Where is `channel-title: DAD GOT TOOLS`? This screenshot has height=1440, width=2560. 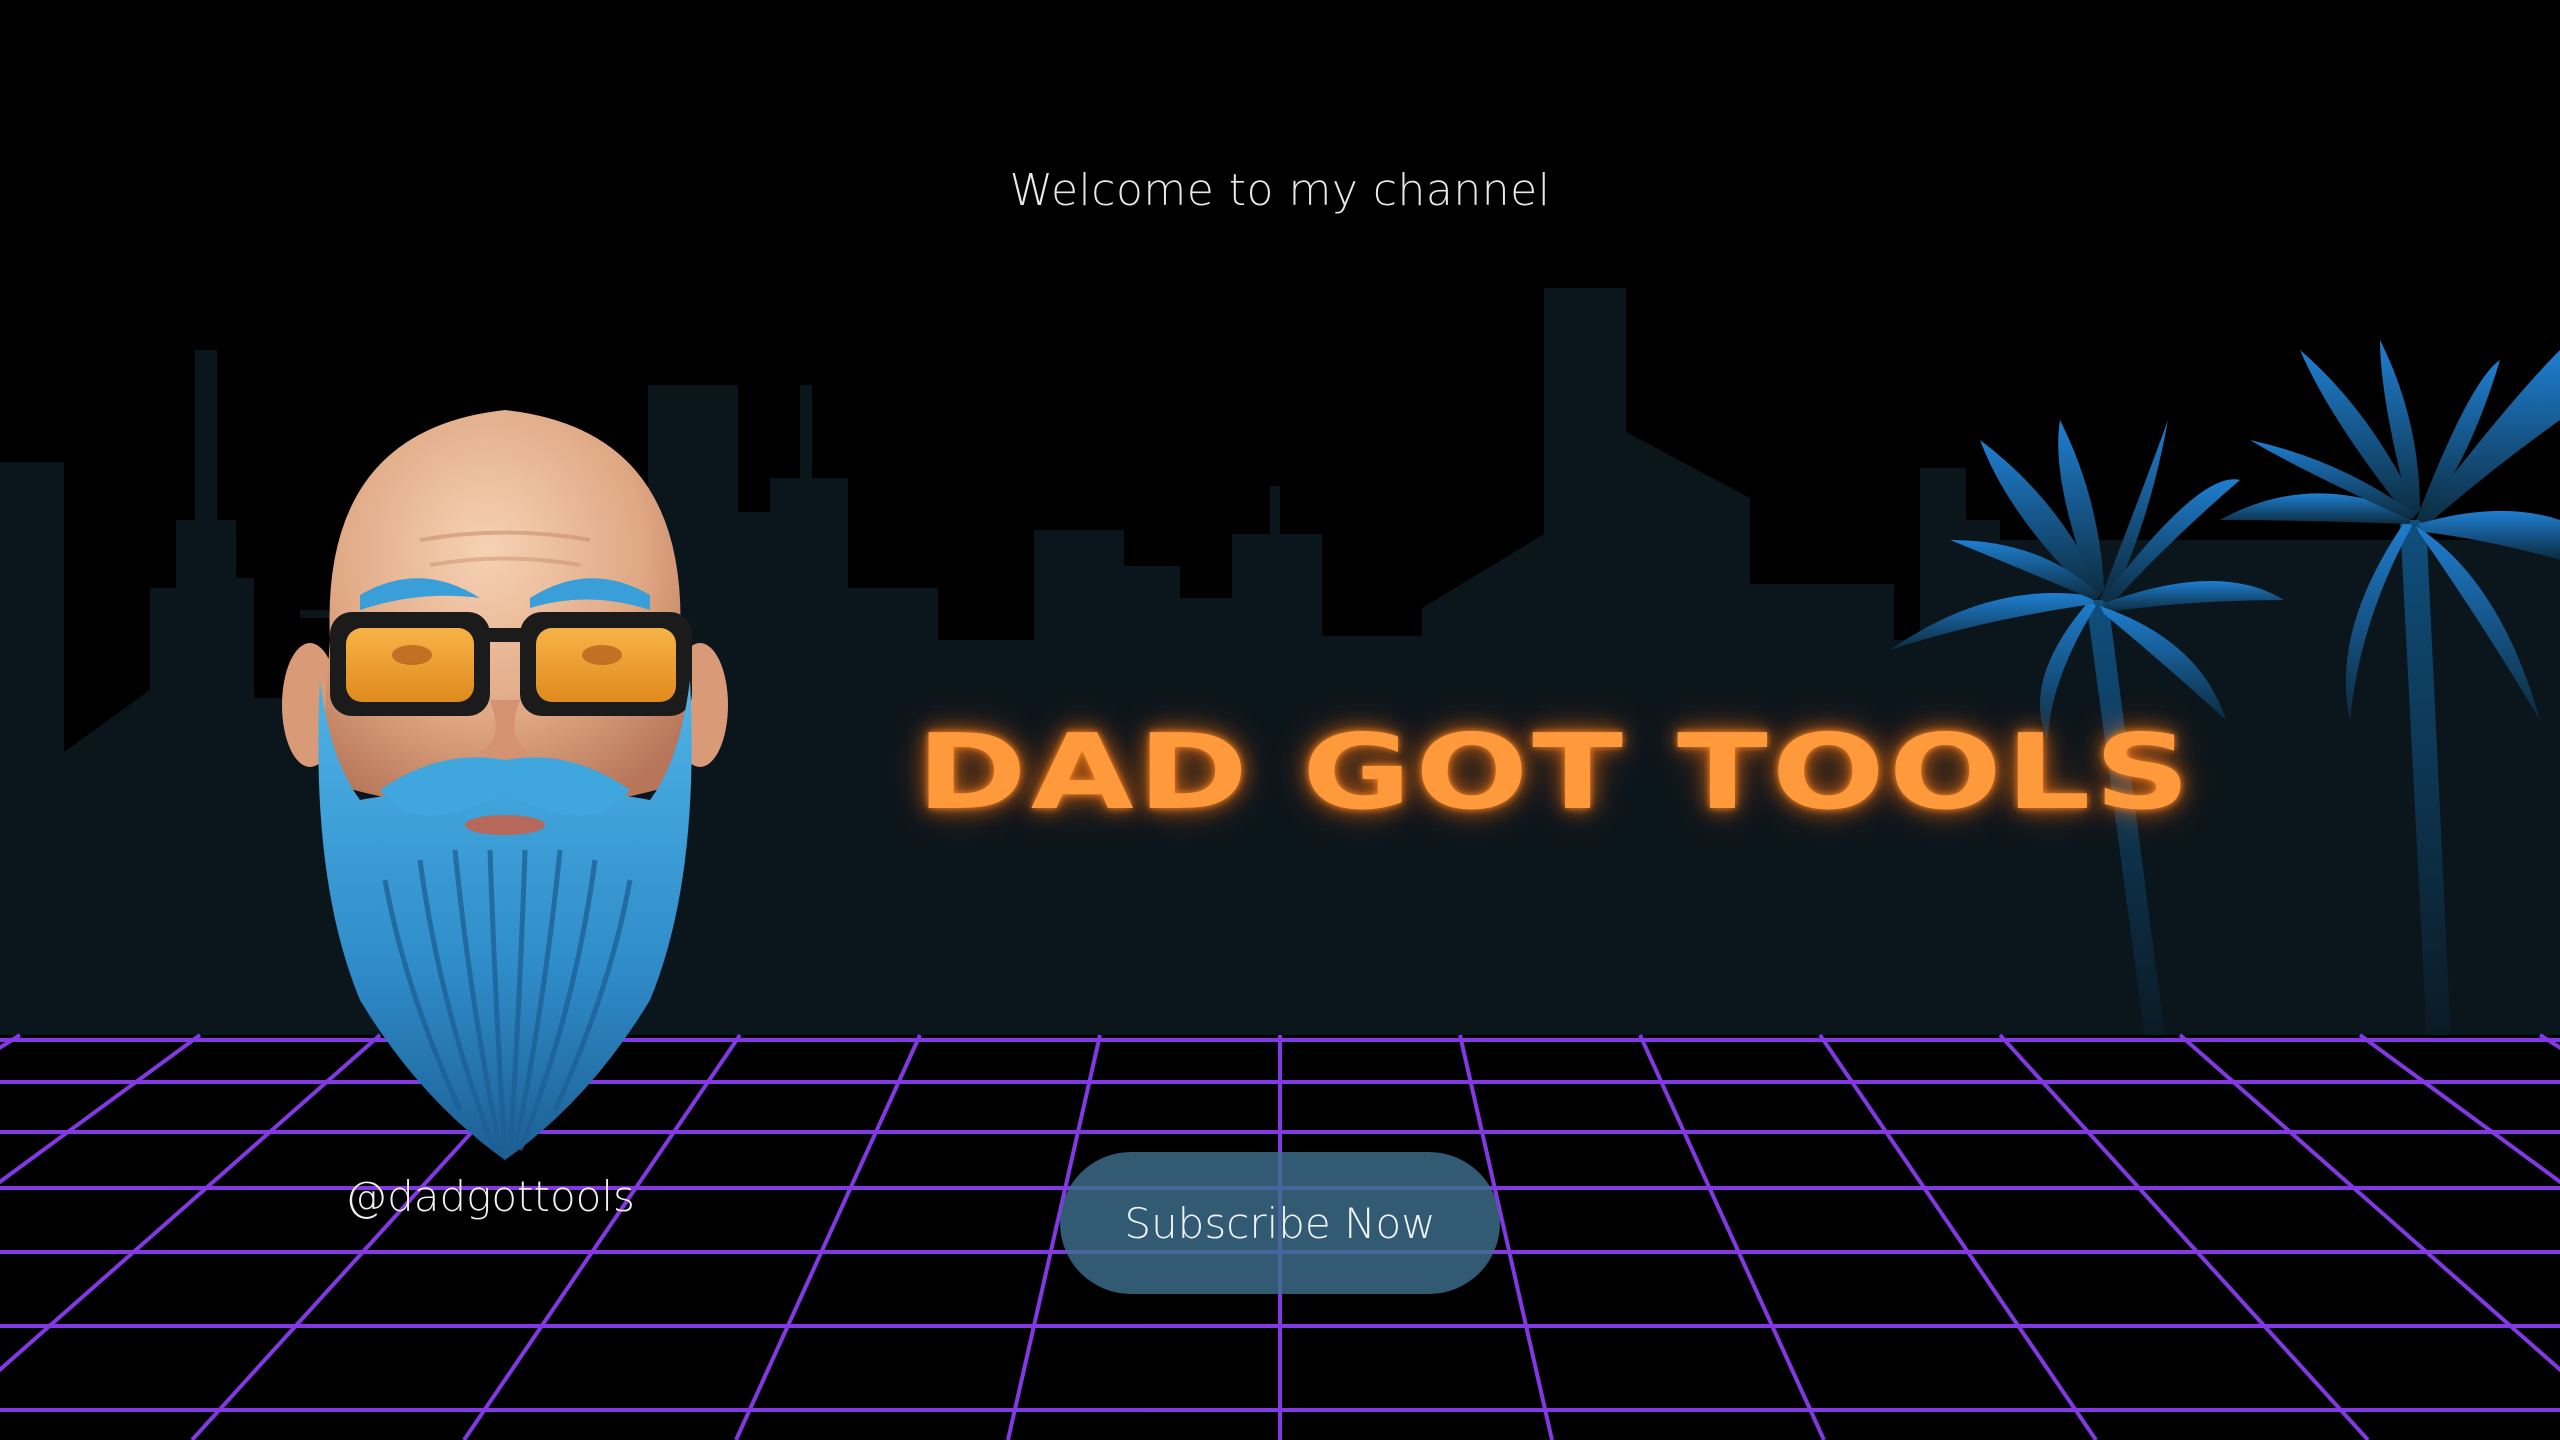 channel-title: DAD GOT TOOLS is located at coordinates (1555, 772).